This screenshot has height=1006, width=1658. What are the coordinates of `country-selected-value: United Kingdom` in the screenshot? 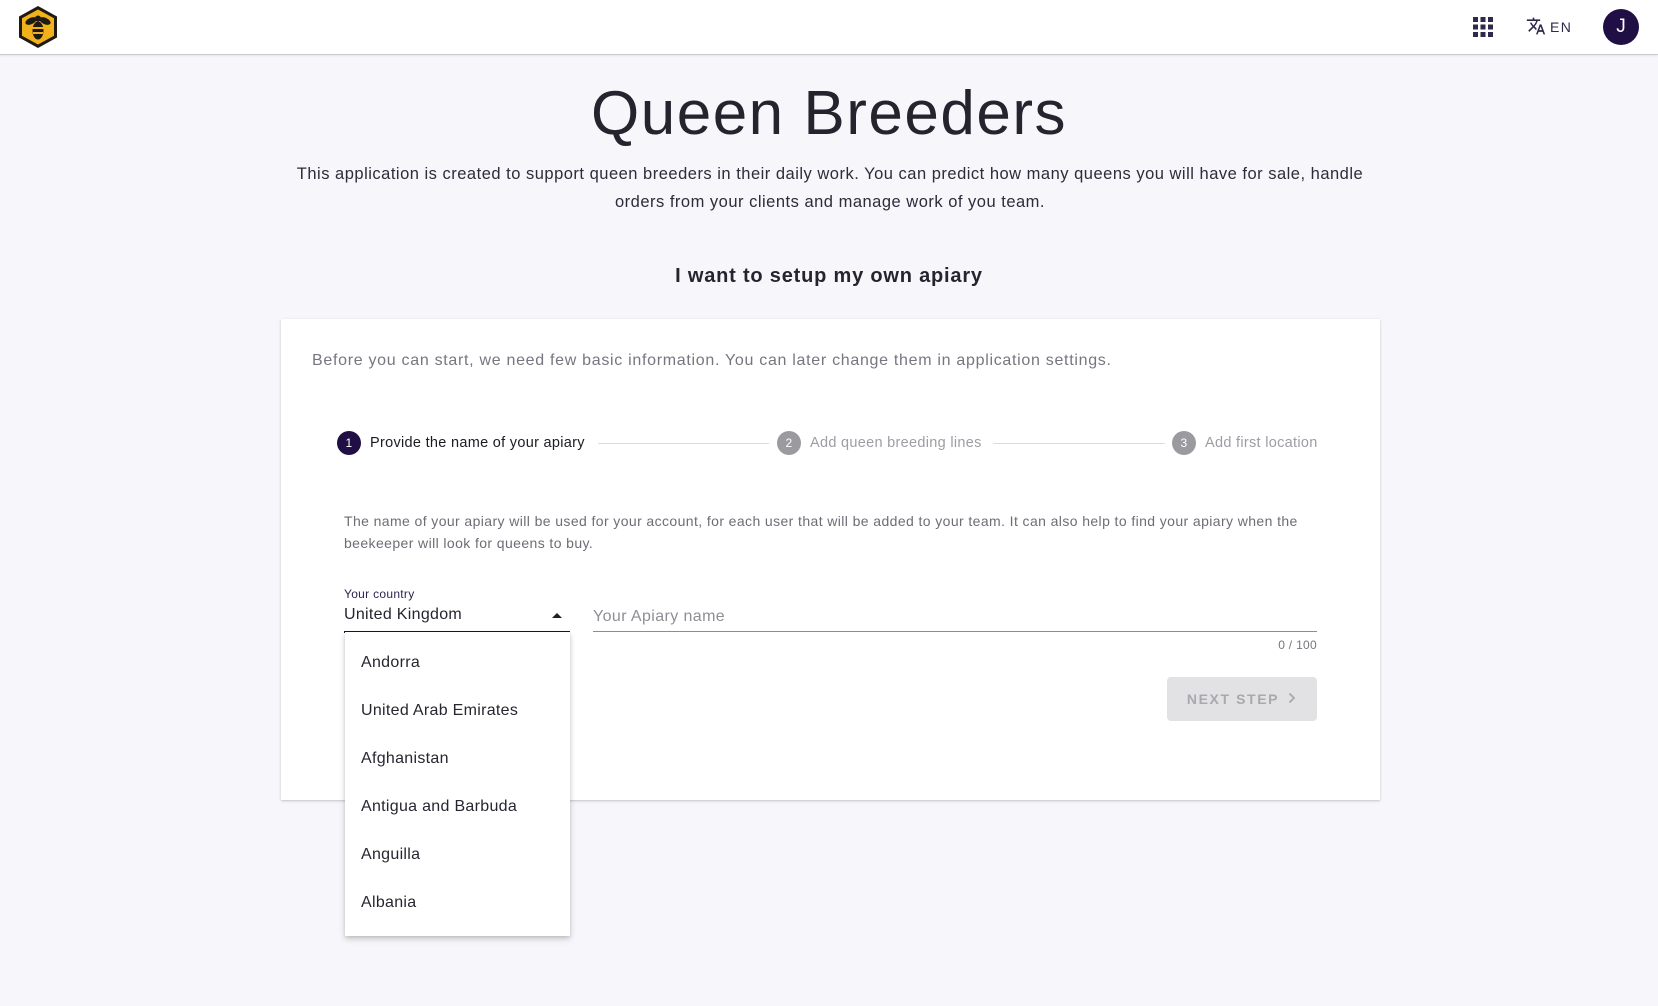 It's located at (403, 614).